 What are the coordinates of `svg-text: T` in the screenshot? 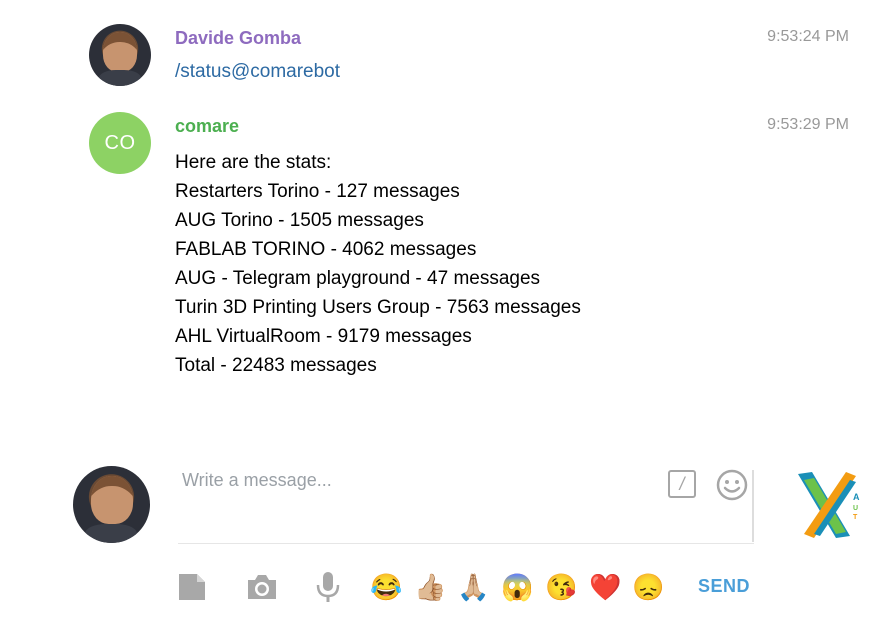 It's located at (855, 517).